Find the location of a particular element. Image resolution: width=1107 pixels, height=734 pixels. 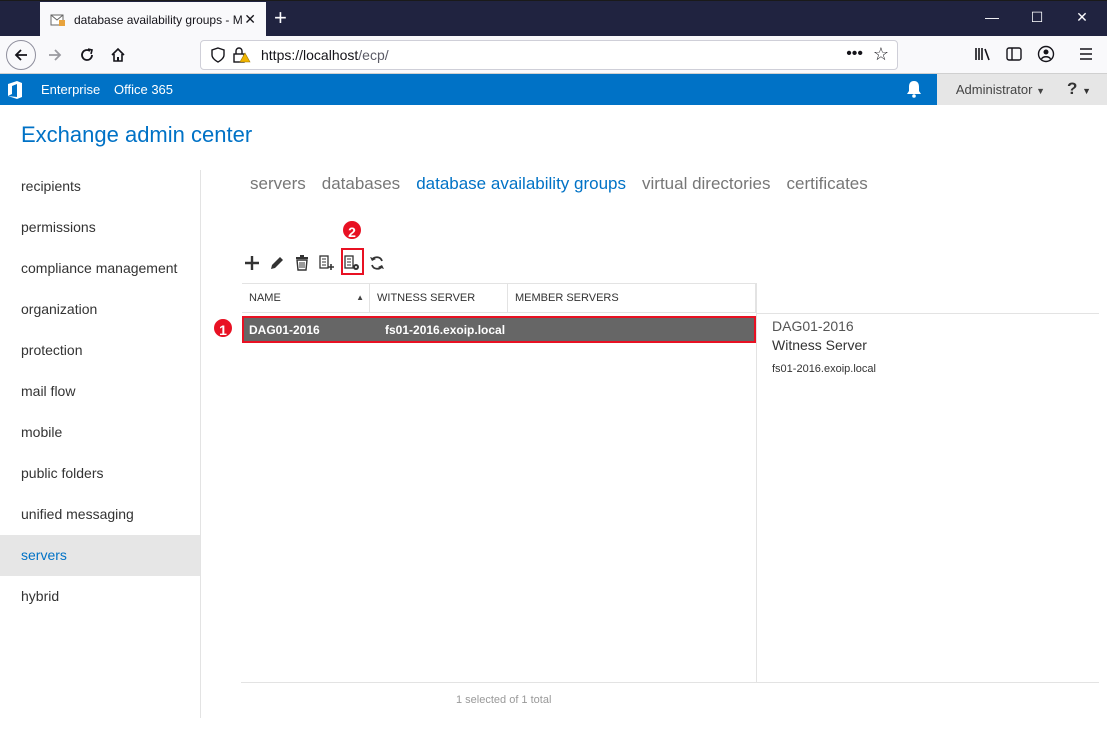

left-nav-organization: organization is located at coordinates (100, 309).